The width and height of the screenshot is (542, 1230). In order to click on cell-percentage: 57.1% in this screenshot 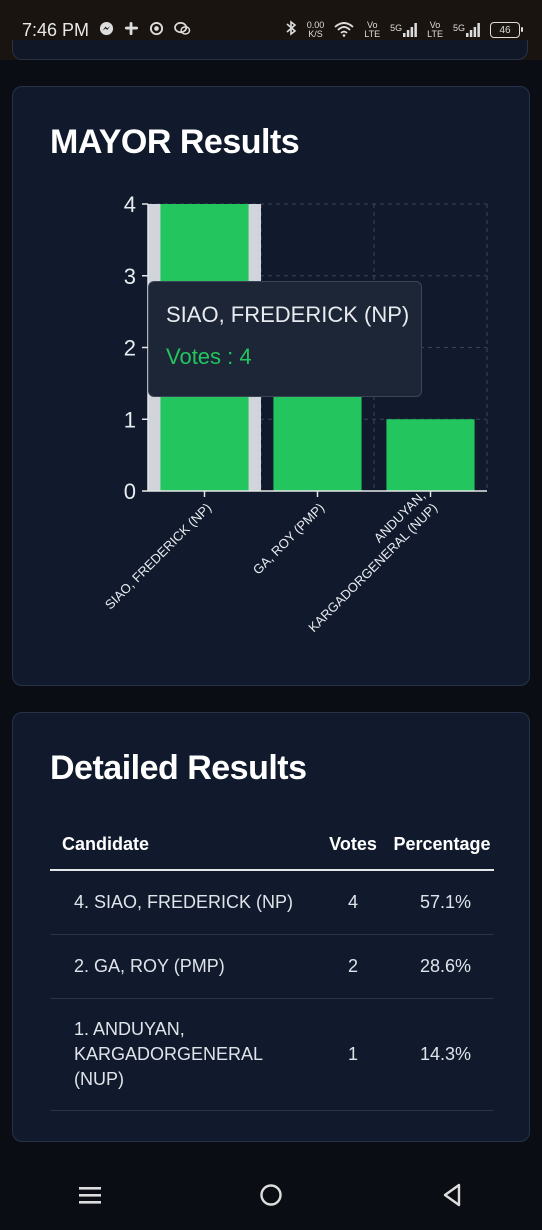, I will do `click(442, 902)`.